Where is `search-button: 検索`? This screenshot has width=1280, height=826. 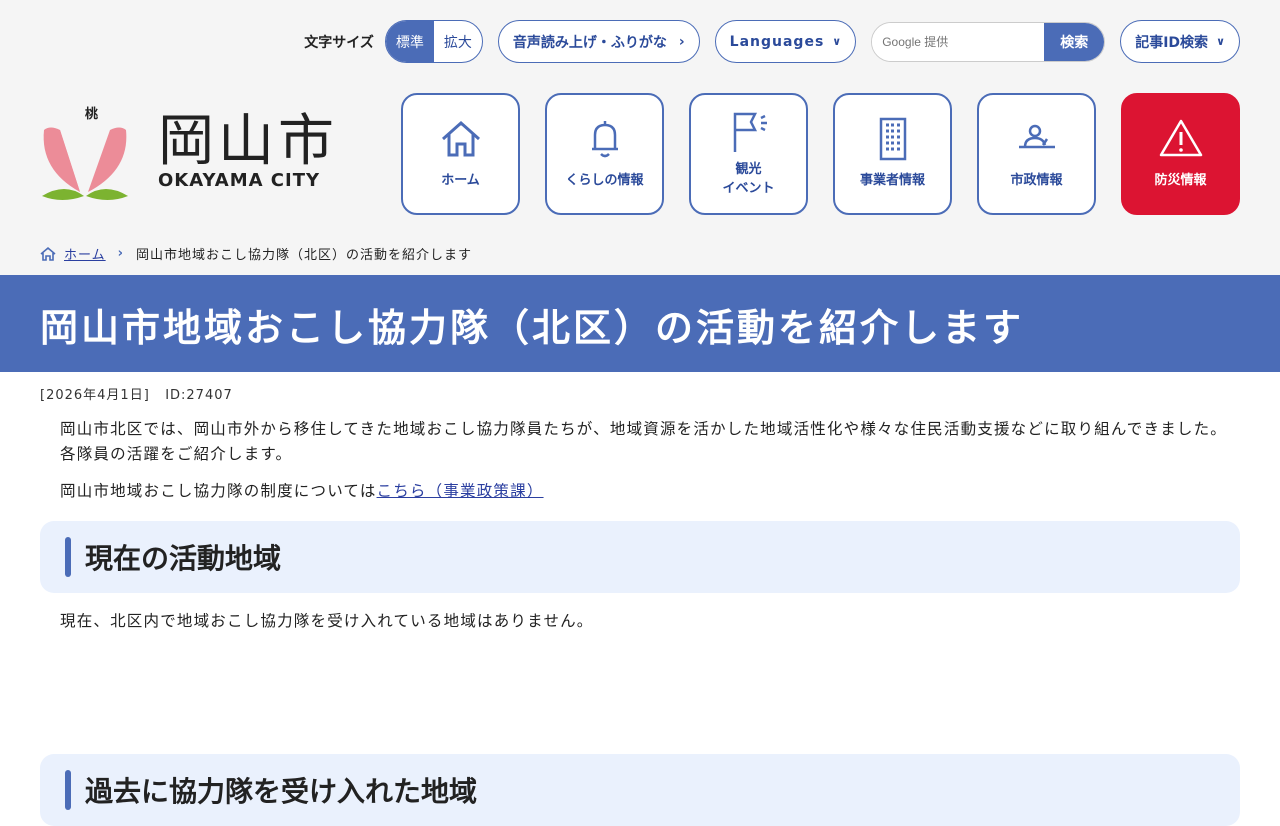
search-button: 検索 is located at coordinates (1074, 41).